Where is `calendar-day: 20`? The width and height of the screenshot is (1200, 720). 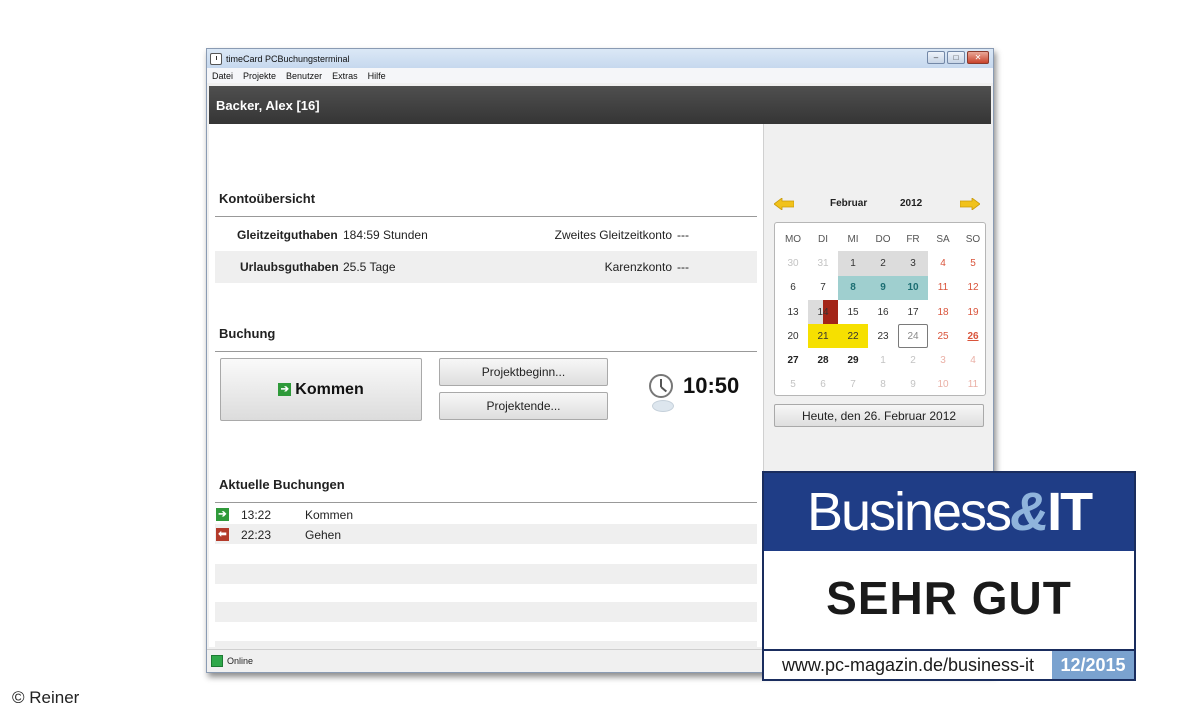
calendar-day: 20 is located at coordinates (793, 336).